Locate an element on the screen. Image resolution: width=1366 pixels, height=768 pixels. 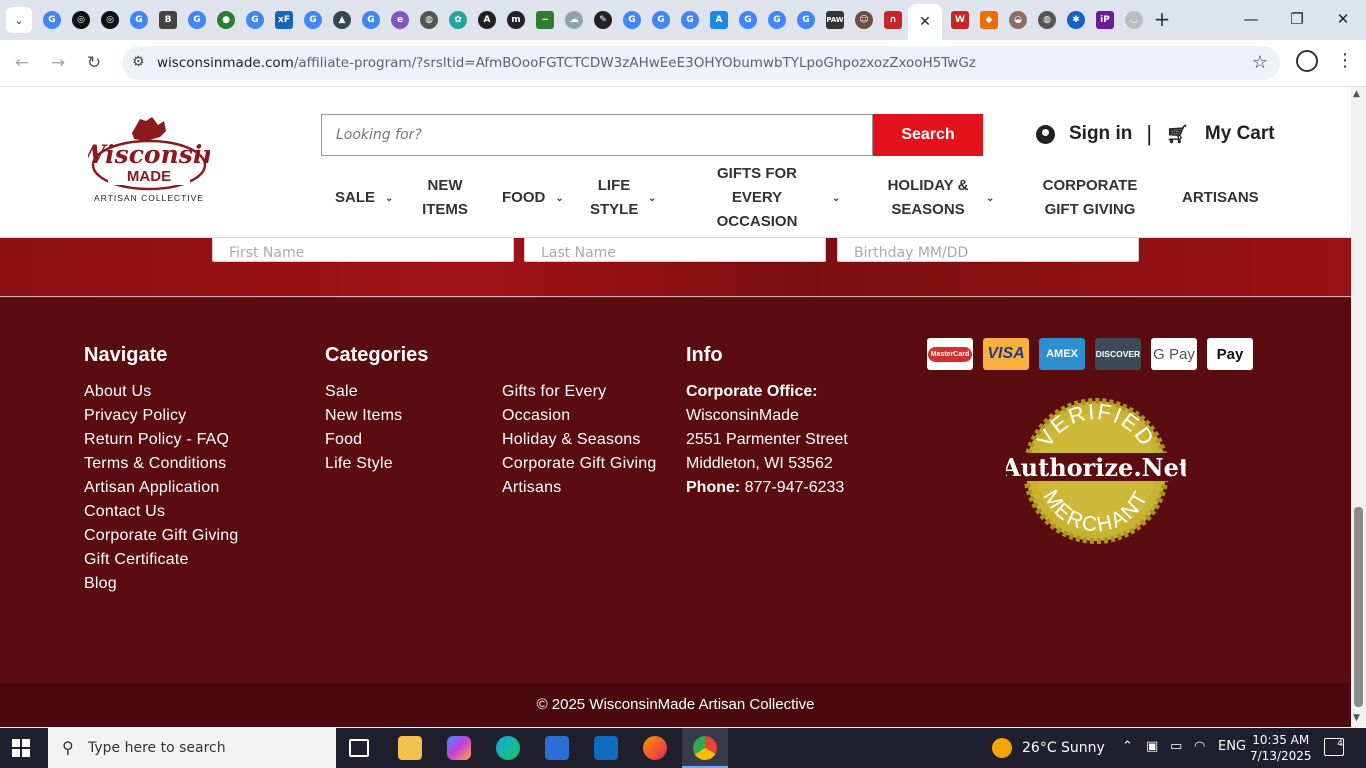
phone-number: 877-947-6233 is located at coordinates (795, 487).